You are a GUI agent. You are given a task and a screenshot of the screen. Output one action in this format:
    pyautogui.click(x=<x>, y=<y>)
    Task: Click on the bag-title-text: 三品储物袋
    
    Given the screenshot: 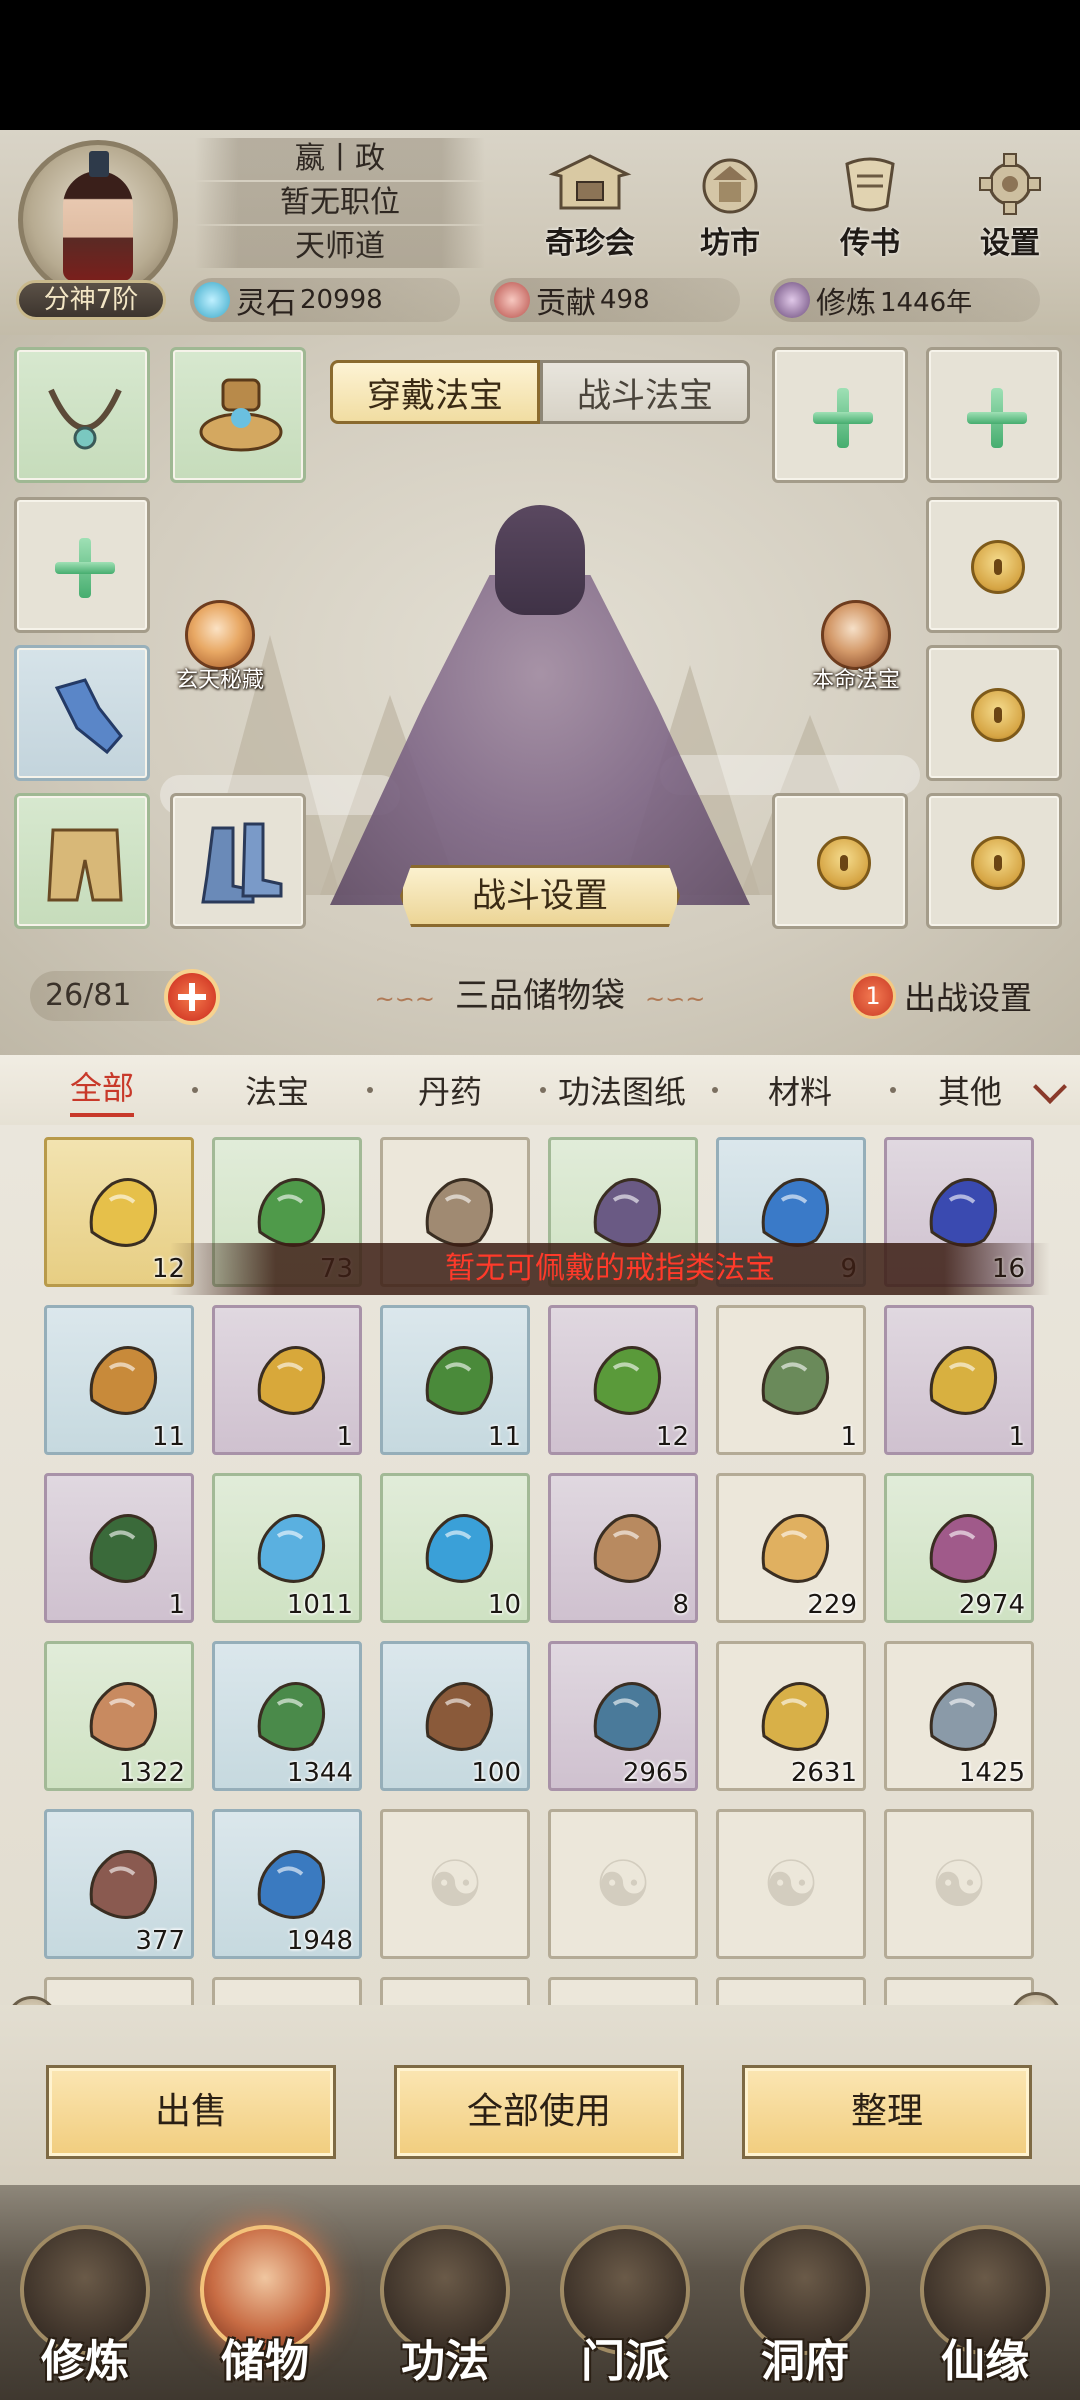 What is the action you would take?
    pyautogui.click(x=540, y=996)
    